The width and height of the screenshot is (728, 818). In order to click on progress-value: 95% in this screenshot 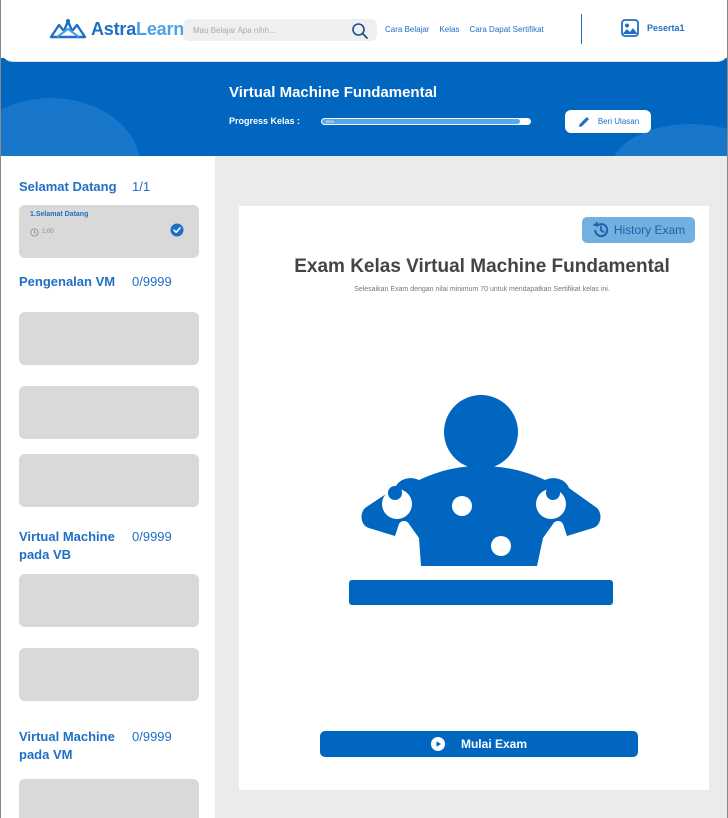, I will do `click(330, 121)`.